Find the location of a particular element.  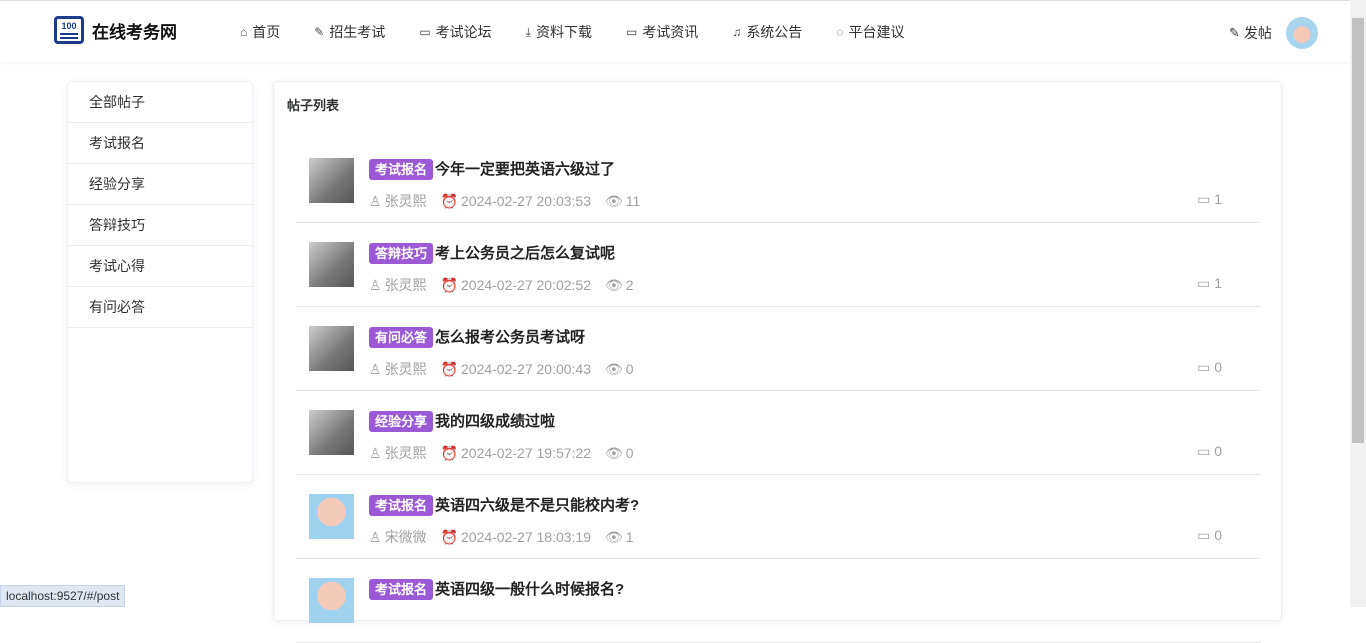

post-meta: ♙ 宋微微 ⏰ 2024-02-27 18:03:19 👁 1 is located at coordinates (503, 537).